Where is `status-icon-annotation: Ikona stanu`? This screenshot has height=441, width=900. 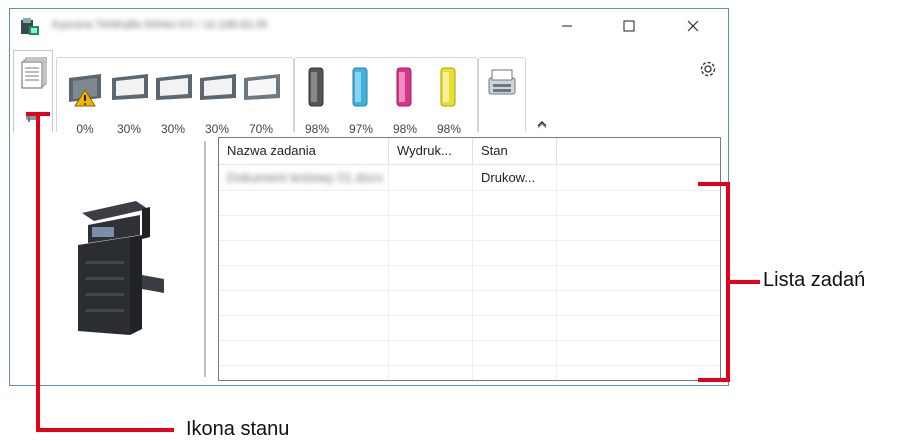 status-icon-annotation: Ikona stanu is located at coordinates (238, 429).